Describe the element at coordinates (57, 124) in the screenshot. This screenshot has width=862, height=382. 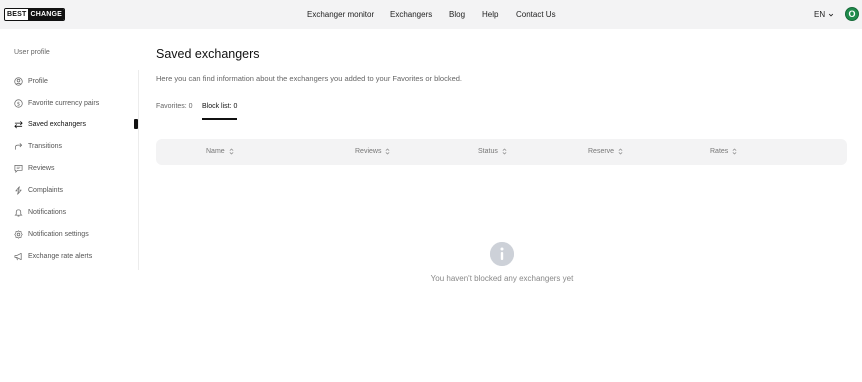
I see `sidebar-item-label: Saved exchangers` at that location.